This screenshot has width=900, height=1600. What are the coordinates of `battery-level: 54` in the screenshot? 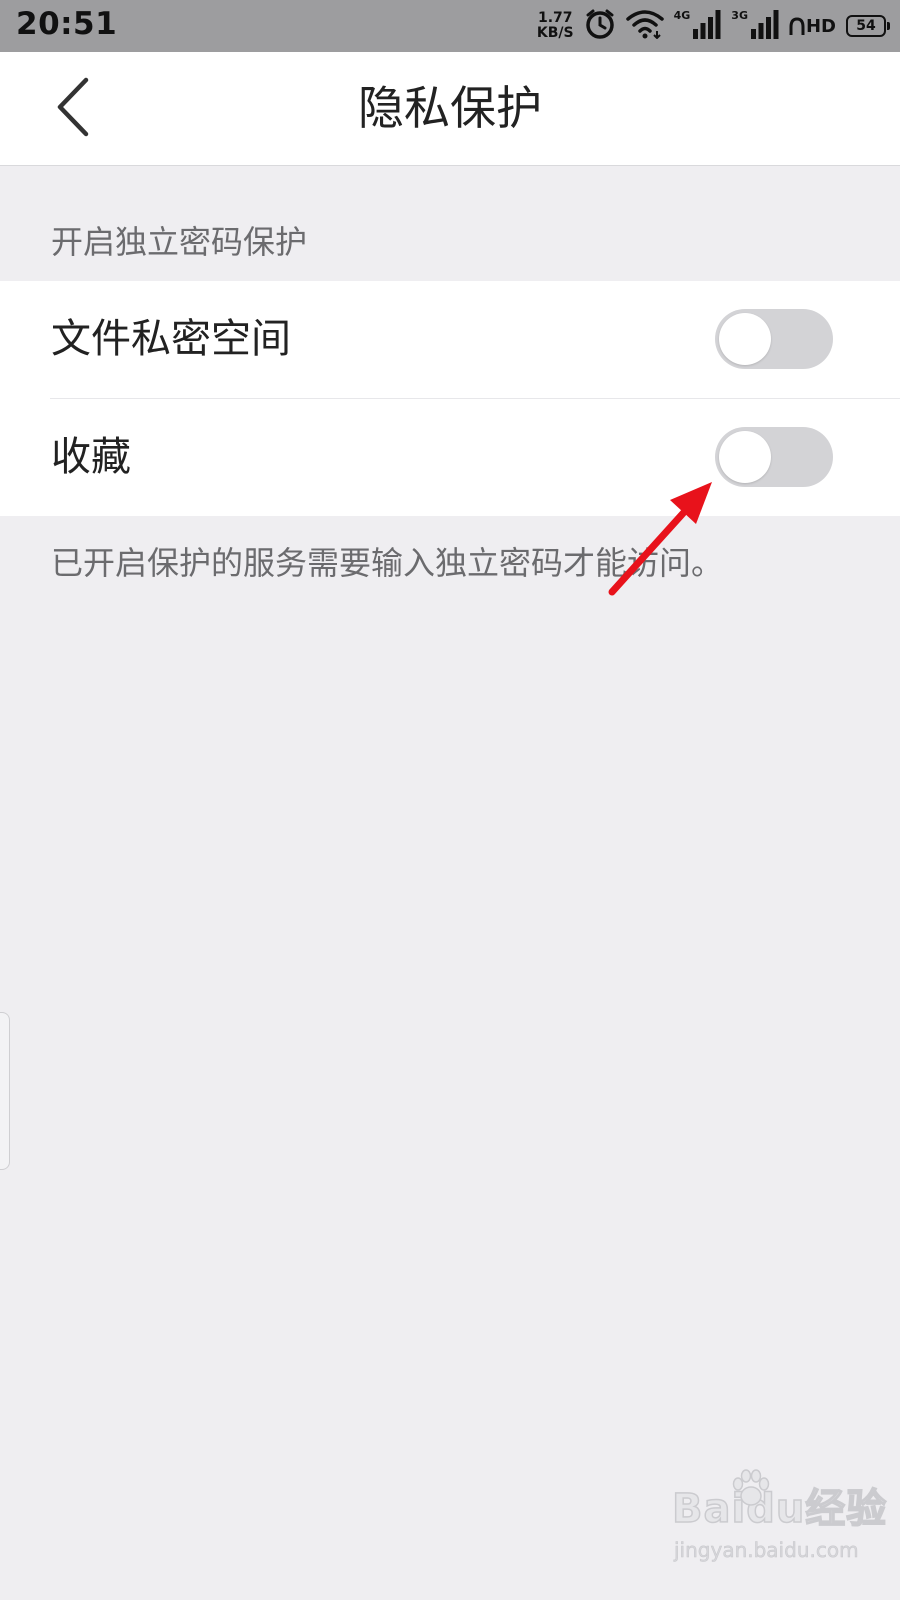 It's located at (866, 26).